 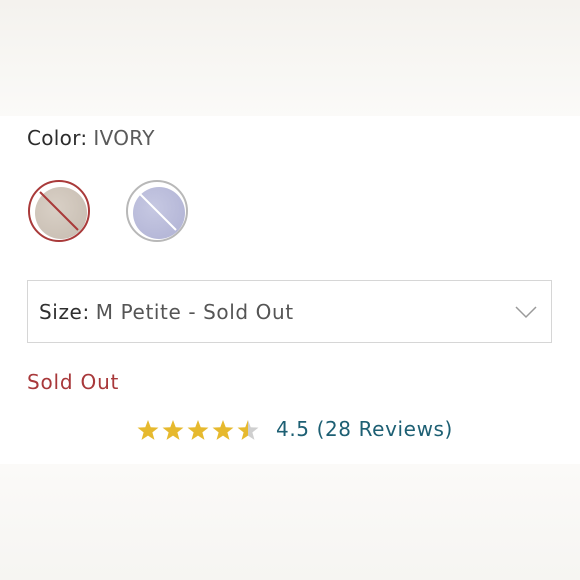 What do you see at coordinates (73, 382) in the screenshot?
I see `sold-out-status: Sold Out` at bounding box center [73, 382].